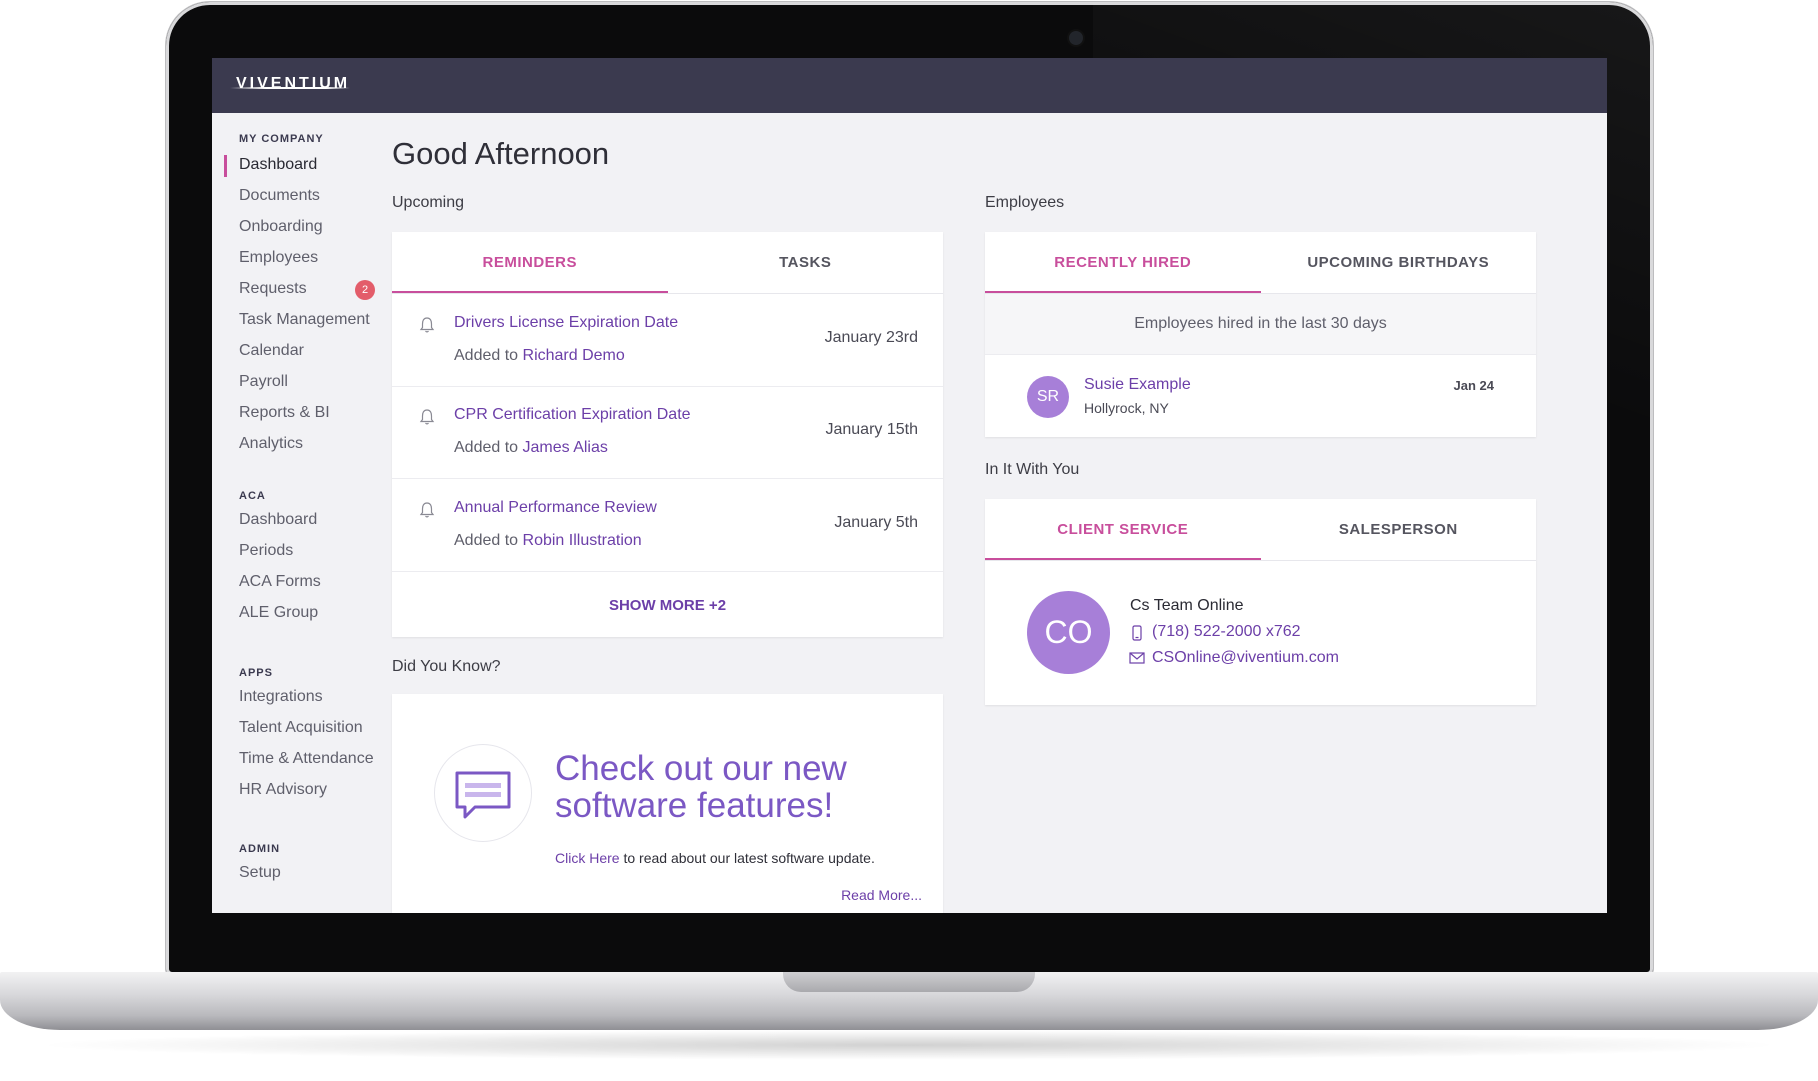 This screenshot has width=1818, height=1081. I want to click on nav-item-periods: Periods, so click(266, 551).